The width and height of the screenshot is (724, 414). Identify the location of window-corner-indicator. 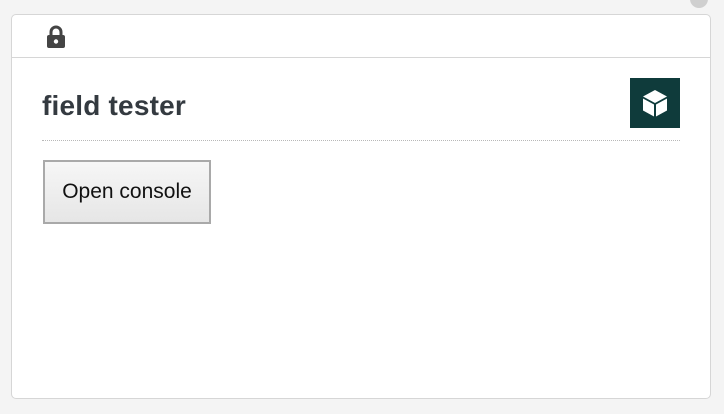
(699, 4).